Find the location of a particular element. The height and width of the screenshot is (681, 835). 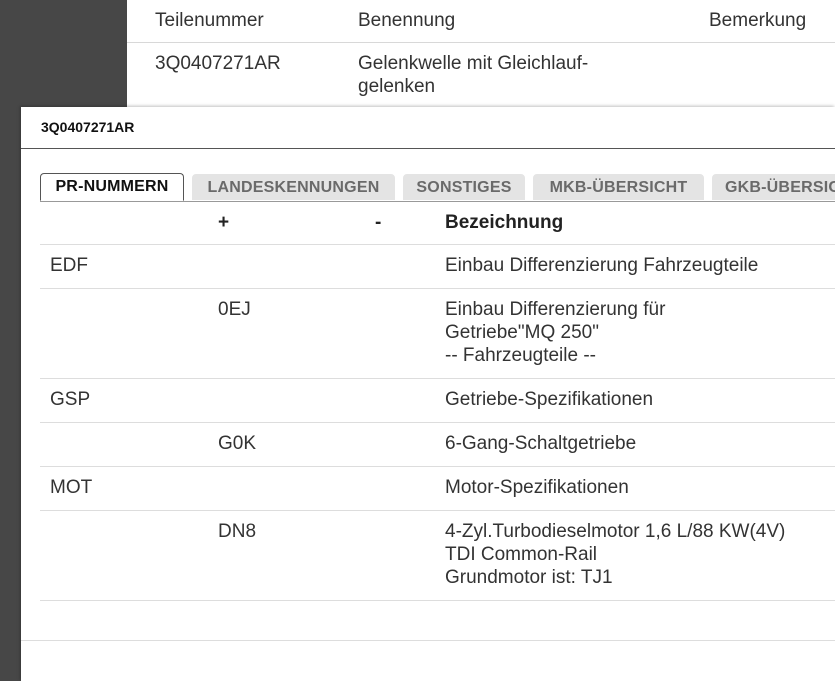

group-code: GSP is located at coordinates (70, 399).